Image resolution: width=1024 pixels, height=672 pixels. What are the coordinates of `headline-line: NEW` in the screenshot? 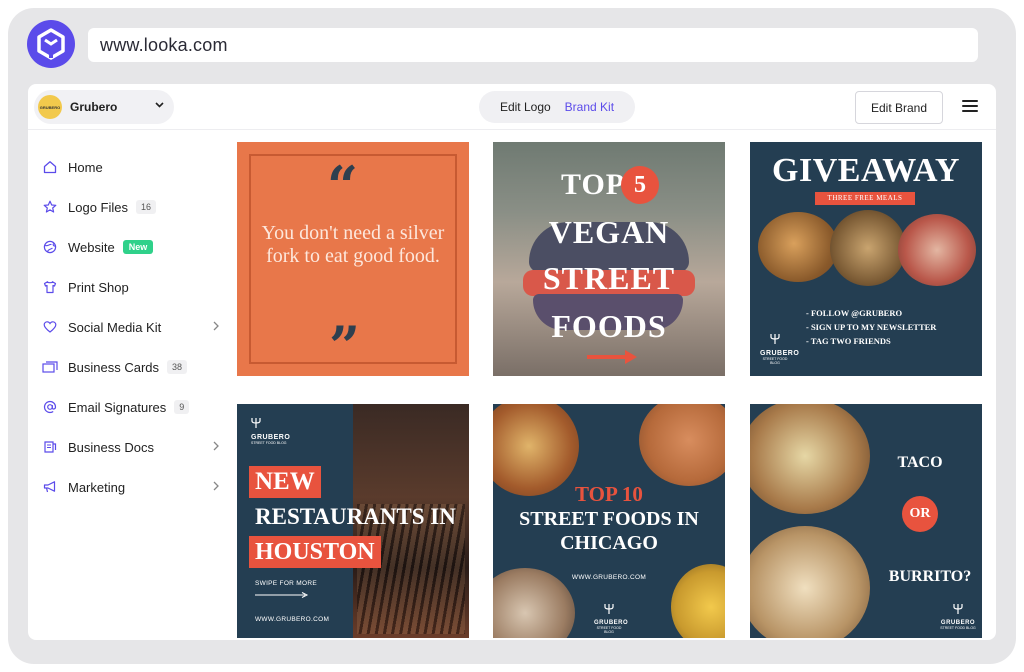 It's located at (285, 482).